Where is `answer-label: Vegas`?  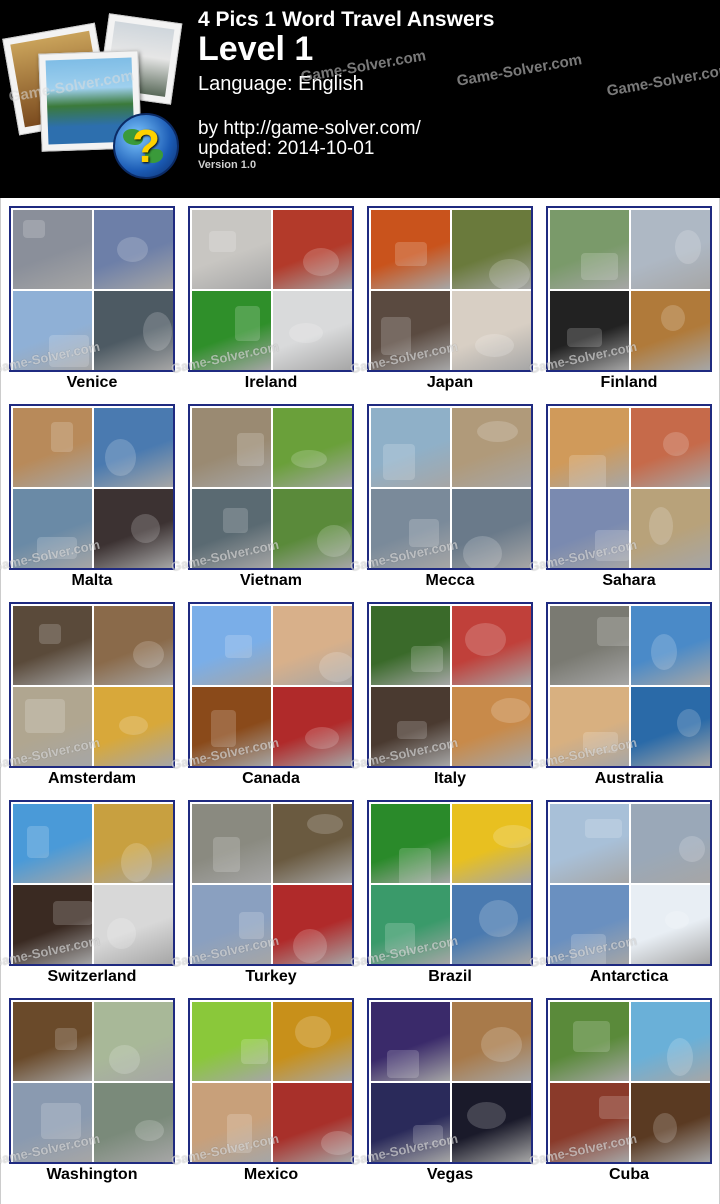 answer-label: Vegas is located at coordinates (450, 1174).